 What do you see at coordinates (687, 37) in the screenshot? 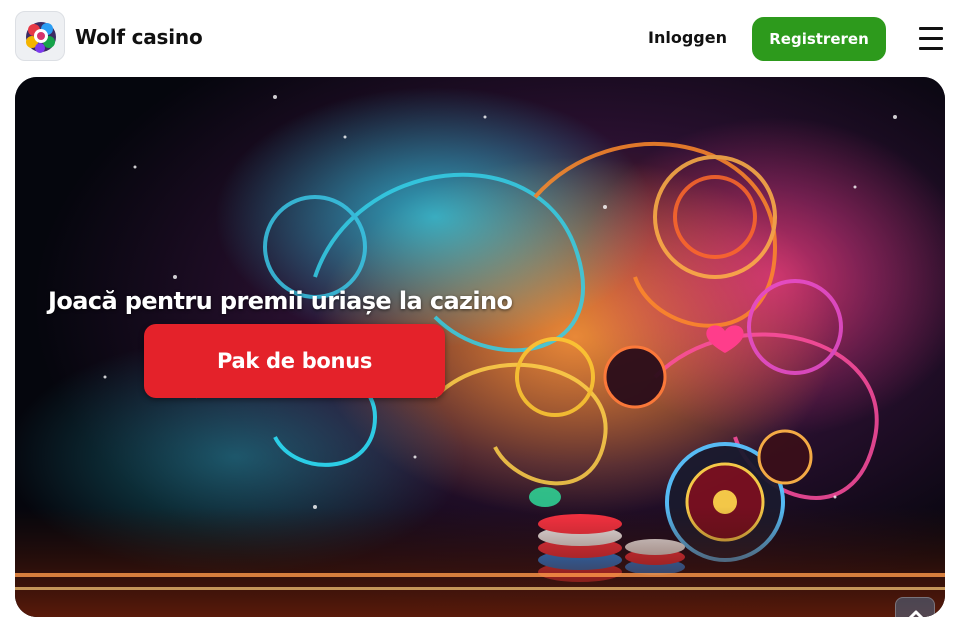
I see `login-link: Inloggen` at bounding box center [687, 37].